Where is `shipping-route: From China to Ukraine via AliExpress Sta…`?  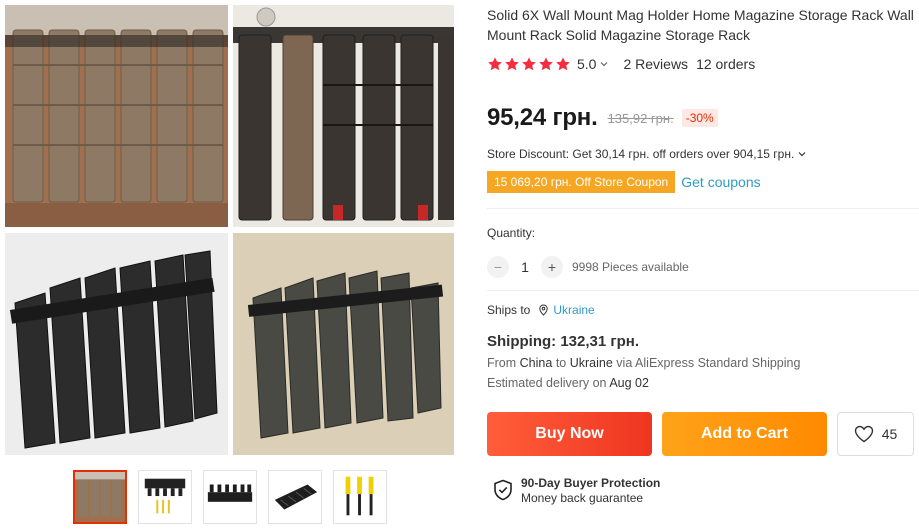
shipping-route: From China to Ukraine via AliExpress Sta… is located at coordinates (643, 363).